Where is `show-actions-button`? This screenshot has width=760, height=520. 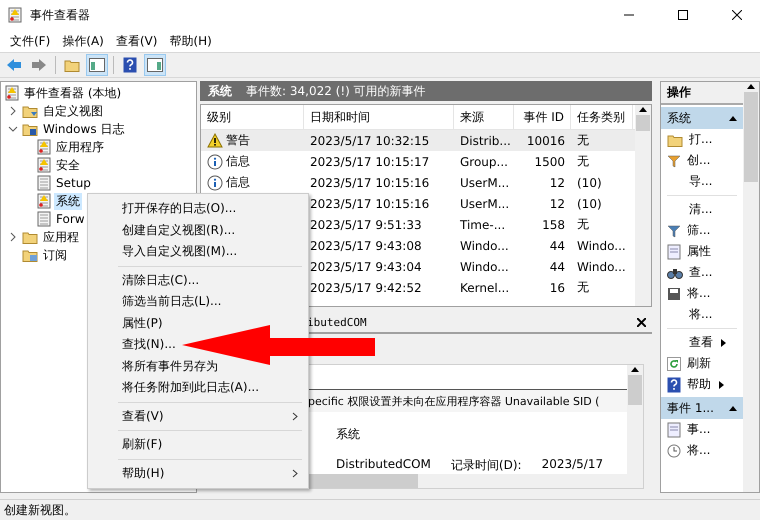
show-actions-button is located at coordinates (155, 65).